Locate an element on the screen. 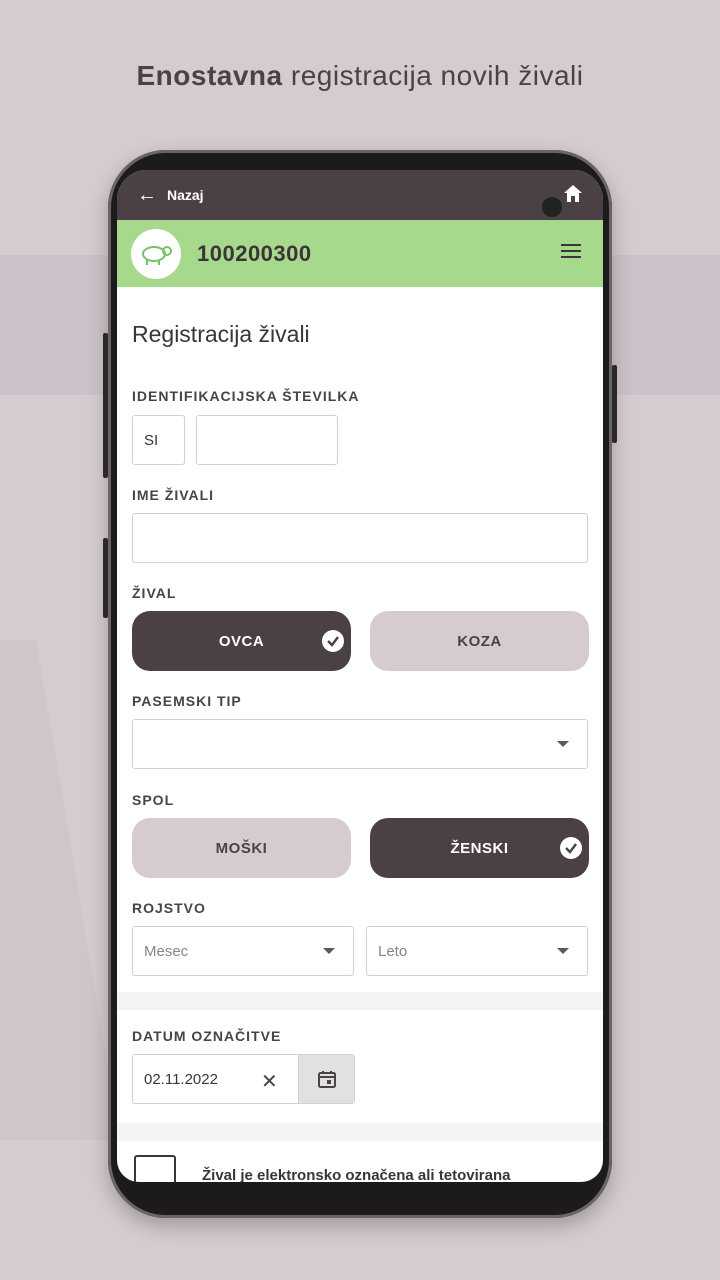  headline-bold: Enostavna is located at coordinates (209, 75).